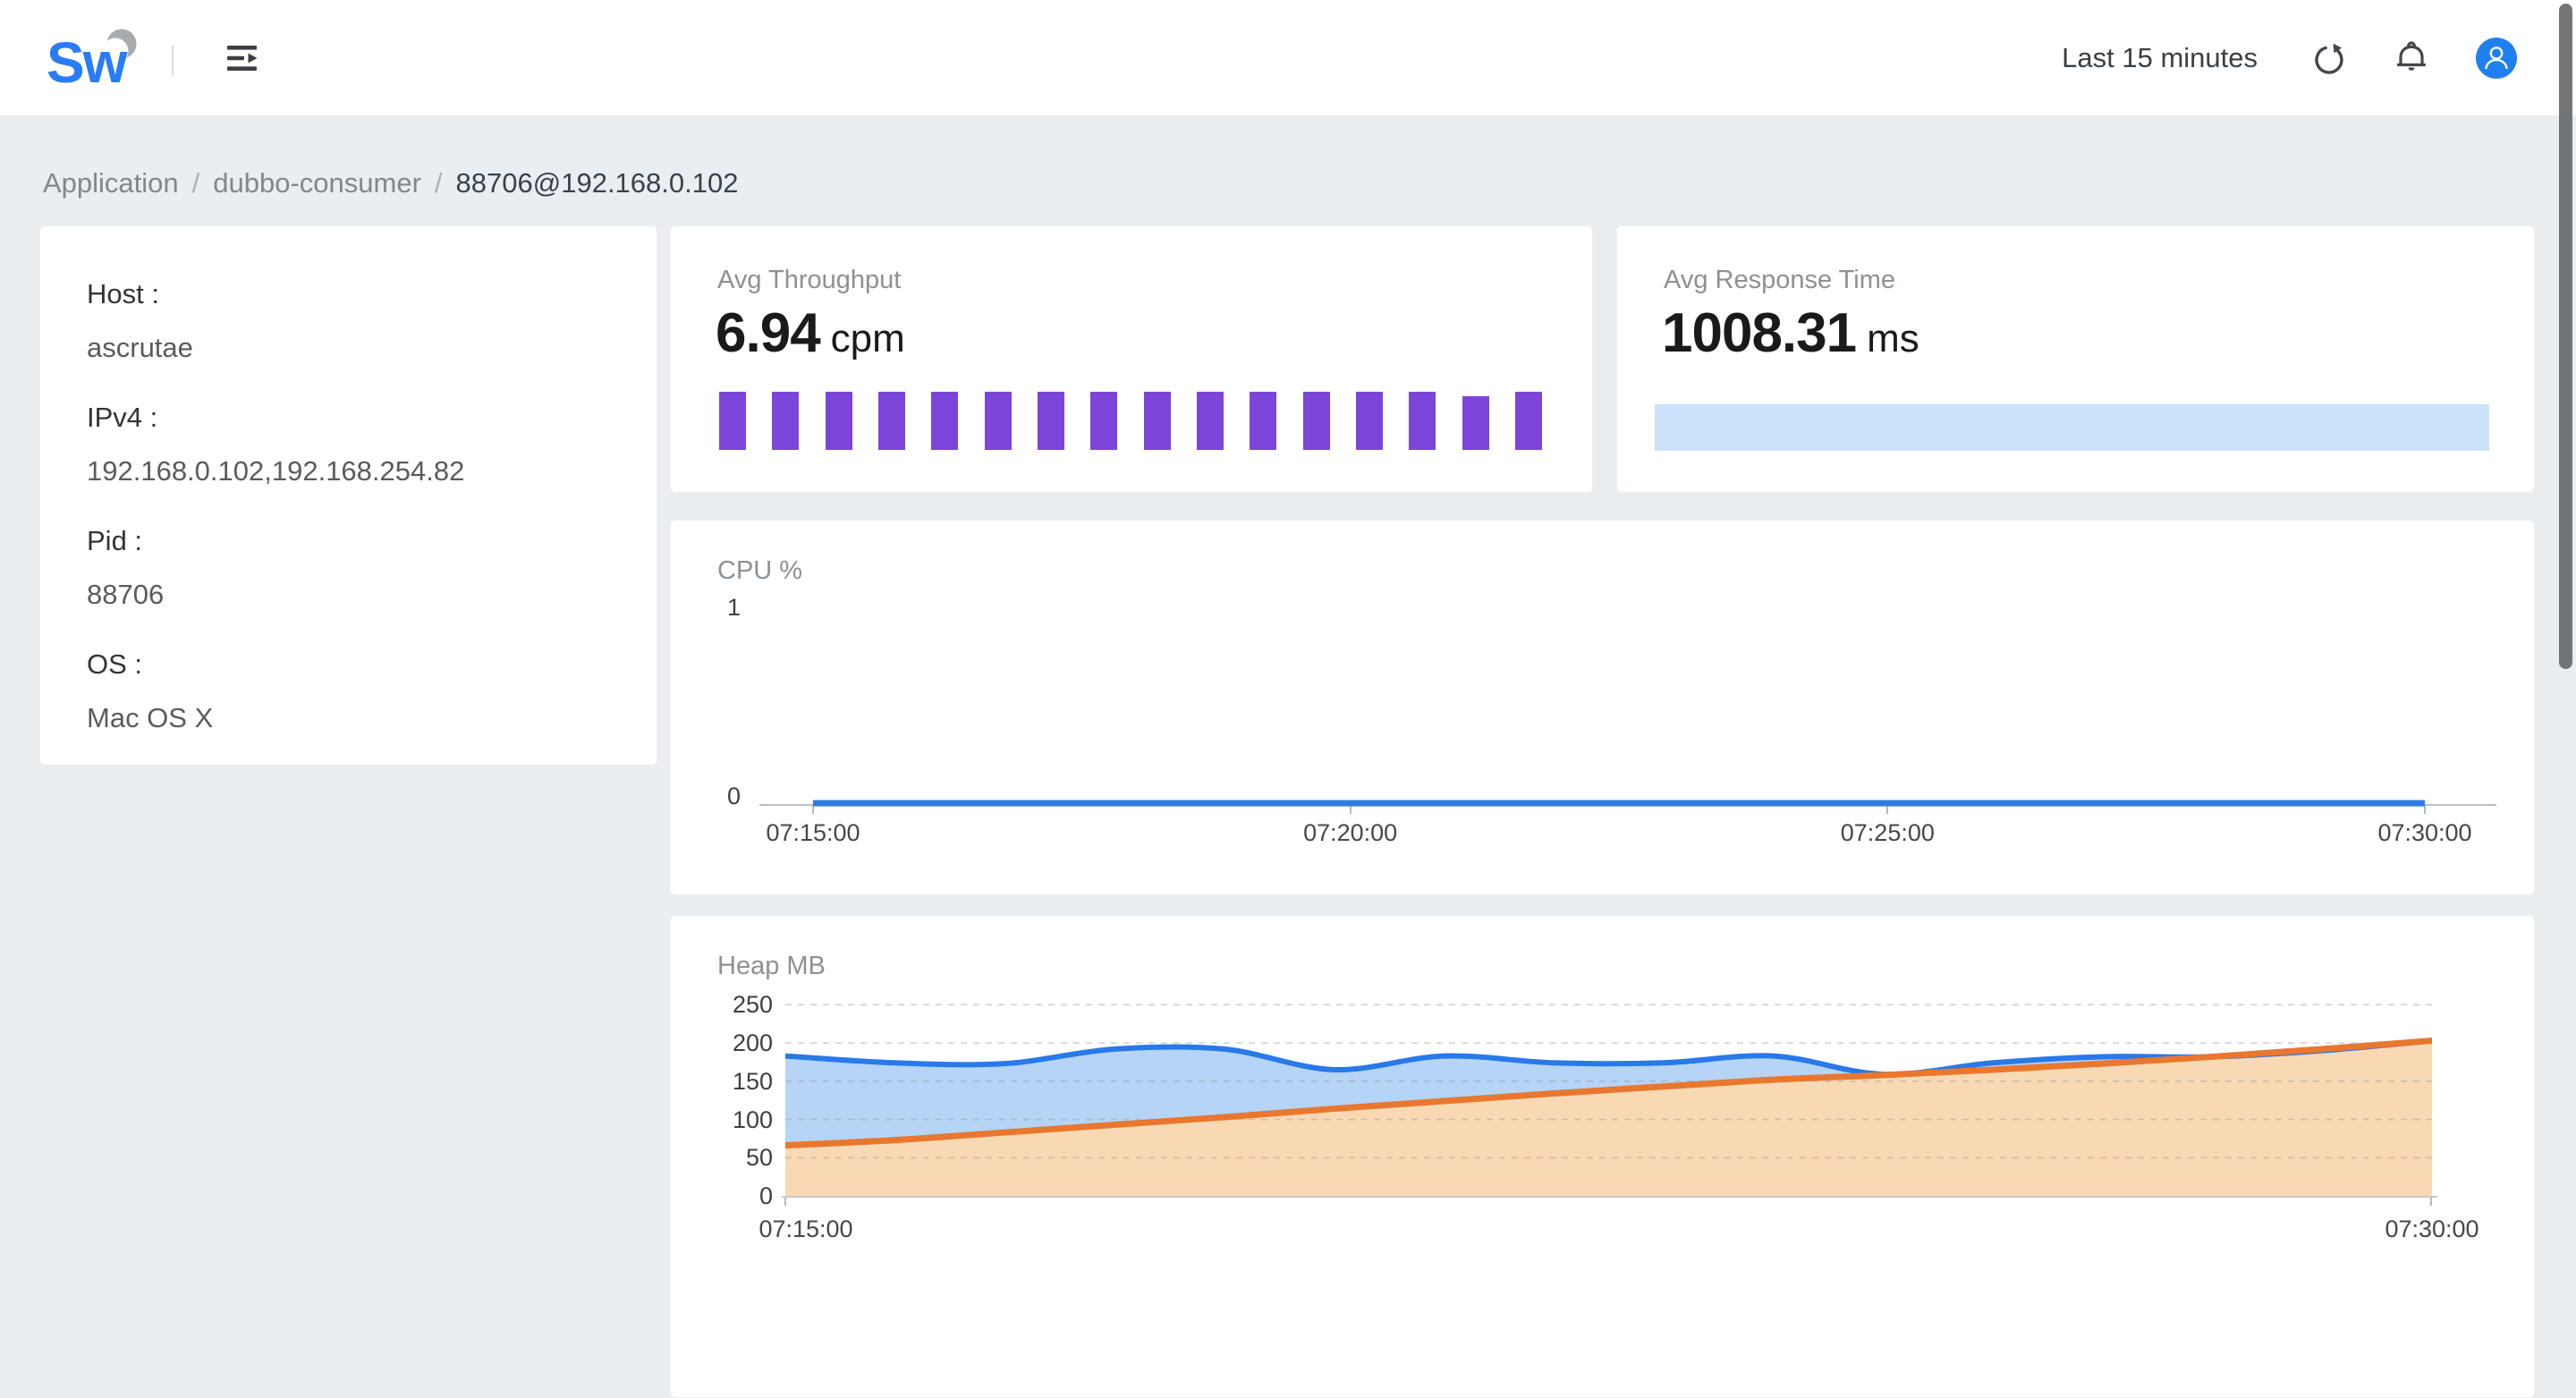 This screenshot has height=1398, width=2576. Describe the element at coordinates (1887, 832) in the screenshot. I see `x-tick-label: 07:25:00` at that location.